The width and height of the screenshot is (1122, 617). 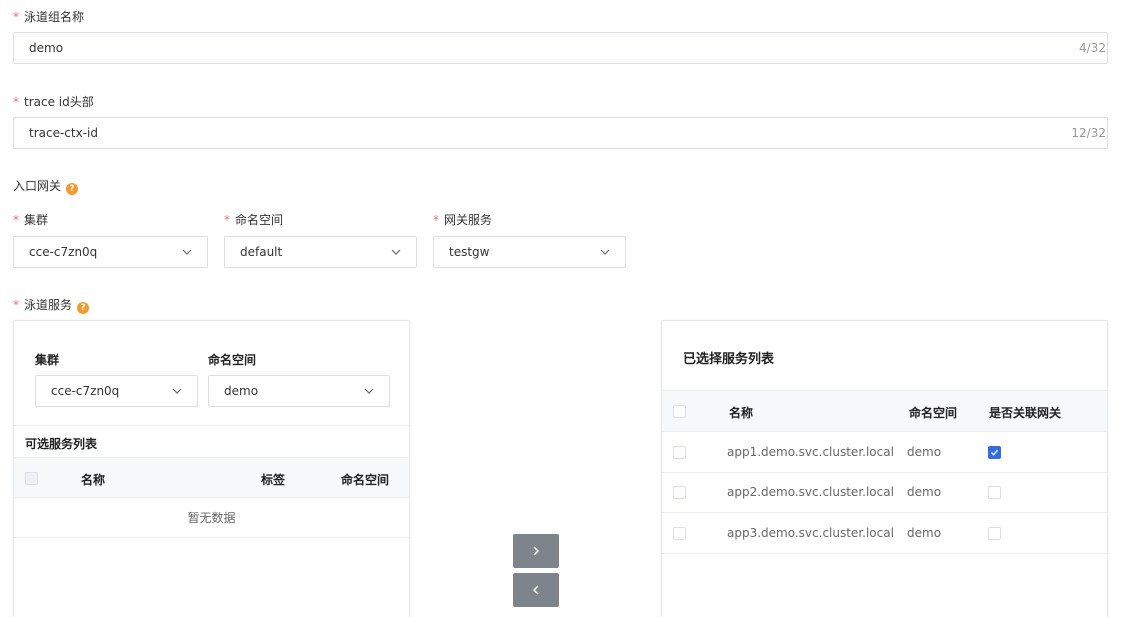 What do you see at coordinates (320, 252) in the screenshot?
I see `ingress-namespace-select: default` at bounding box center [320, 252].